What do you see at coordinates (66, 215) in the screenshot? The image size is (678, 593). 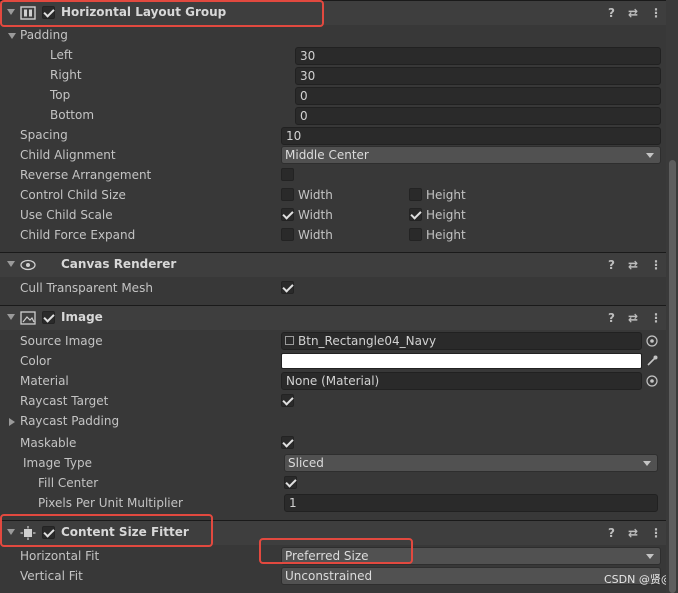 I see `use-child-scale-label: Use Child Scale` at bounding box center [66, 215].